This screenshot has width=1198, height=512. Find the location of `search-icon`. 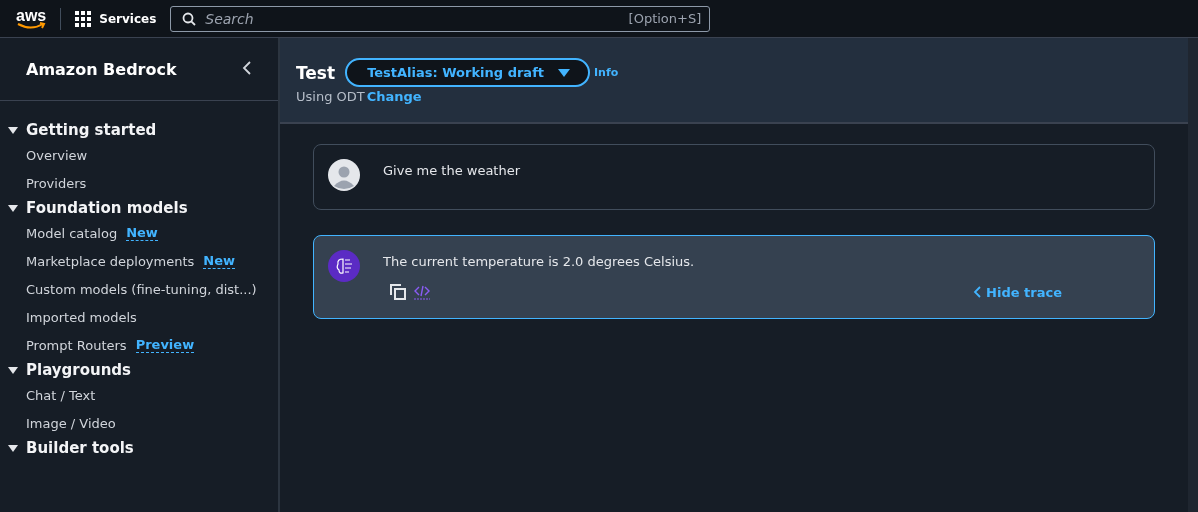

search-icon is located at coordinates (189, 18).